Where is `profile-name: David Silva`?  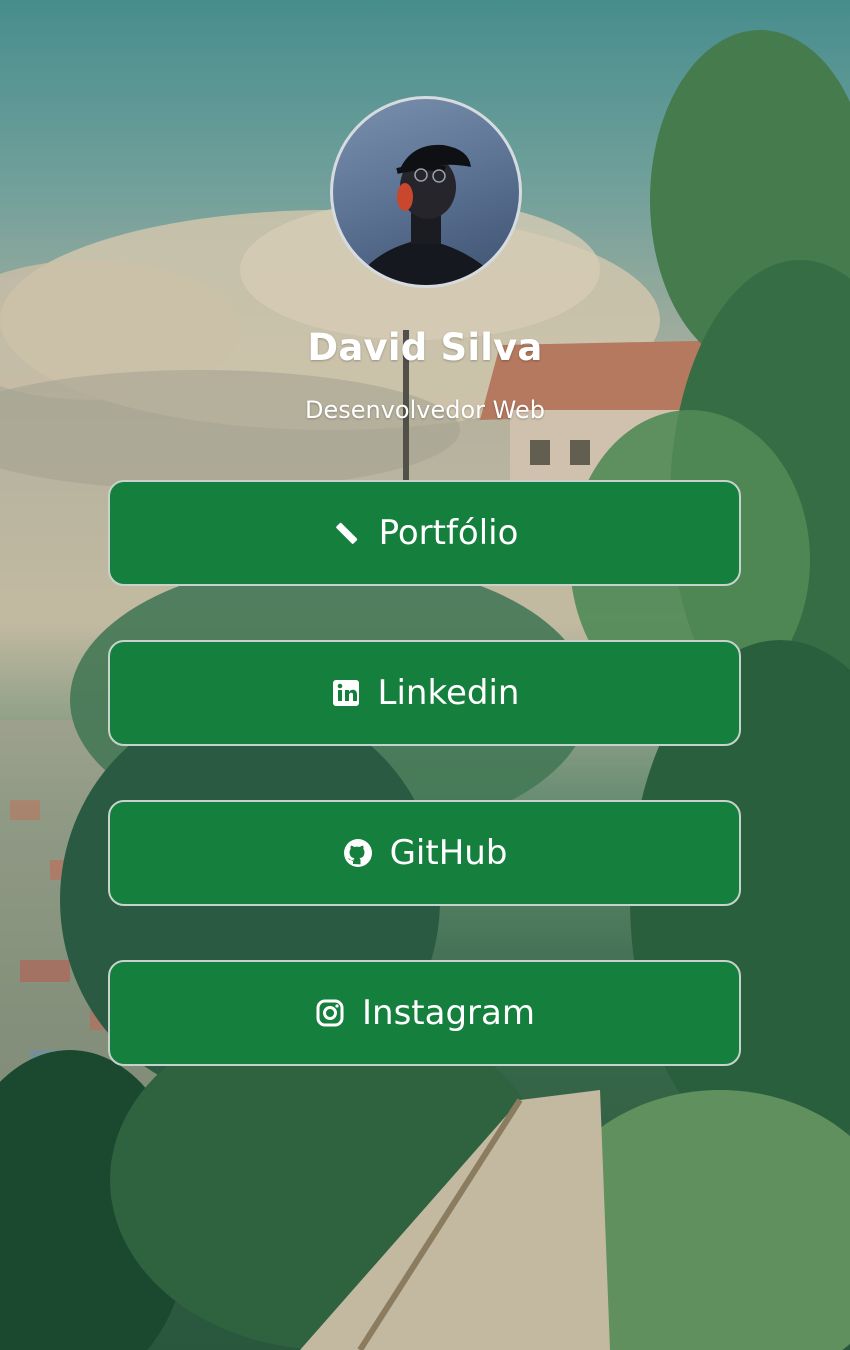
profile-name: David Silva is located at coordinates (425, 347).